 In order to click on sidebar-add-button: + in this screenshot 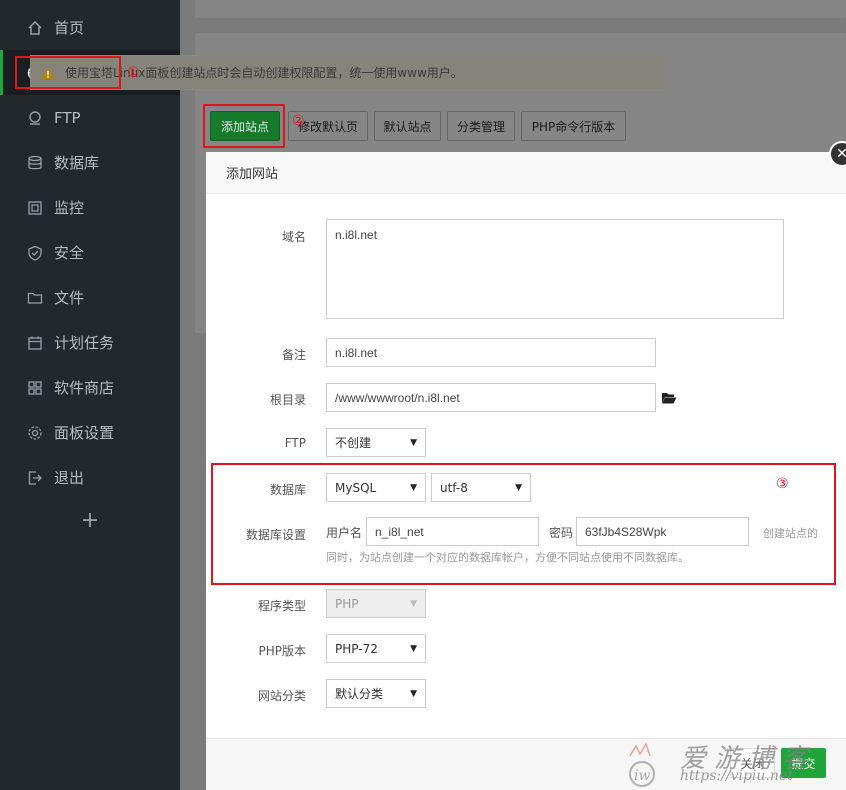, I will do `click(90, 520)`.